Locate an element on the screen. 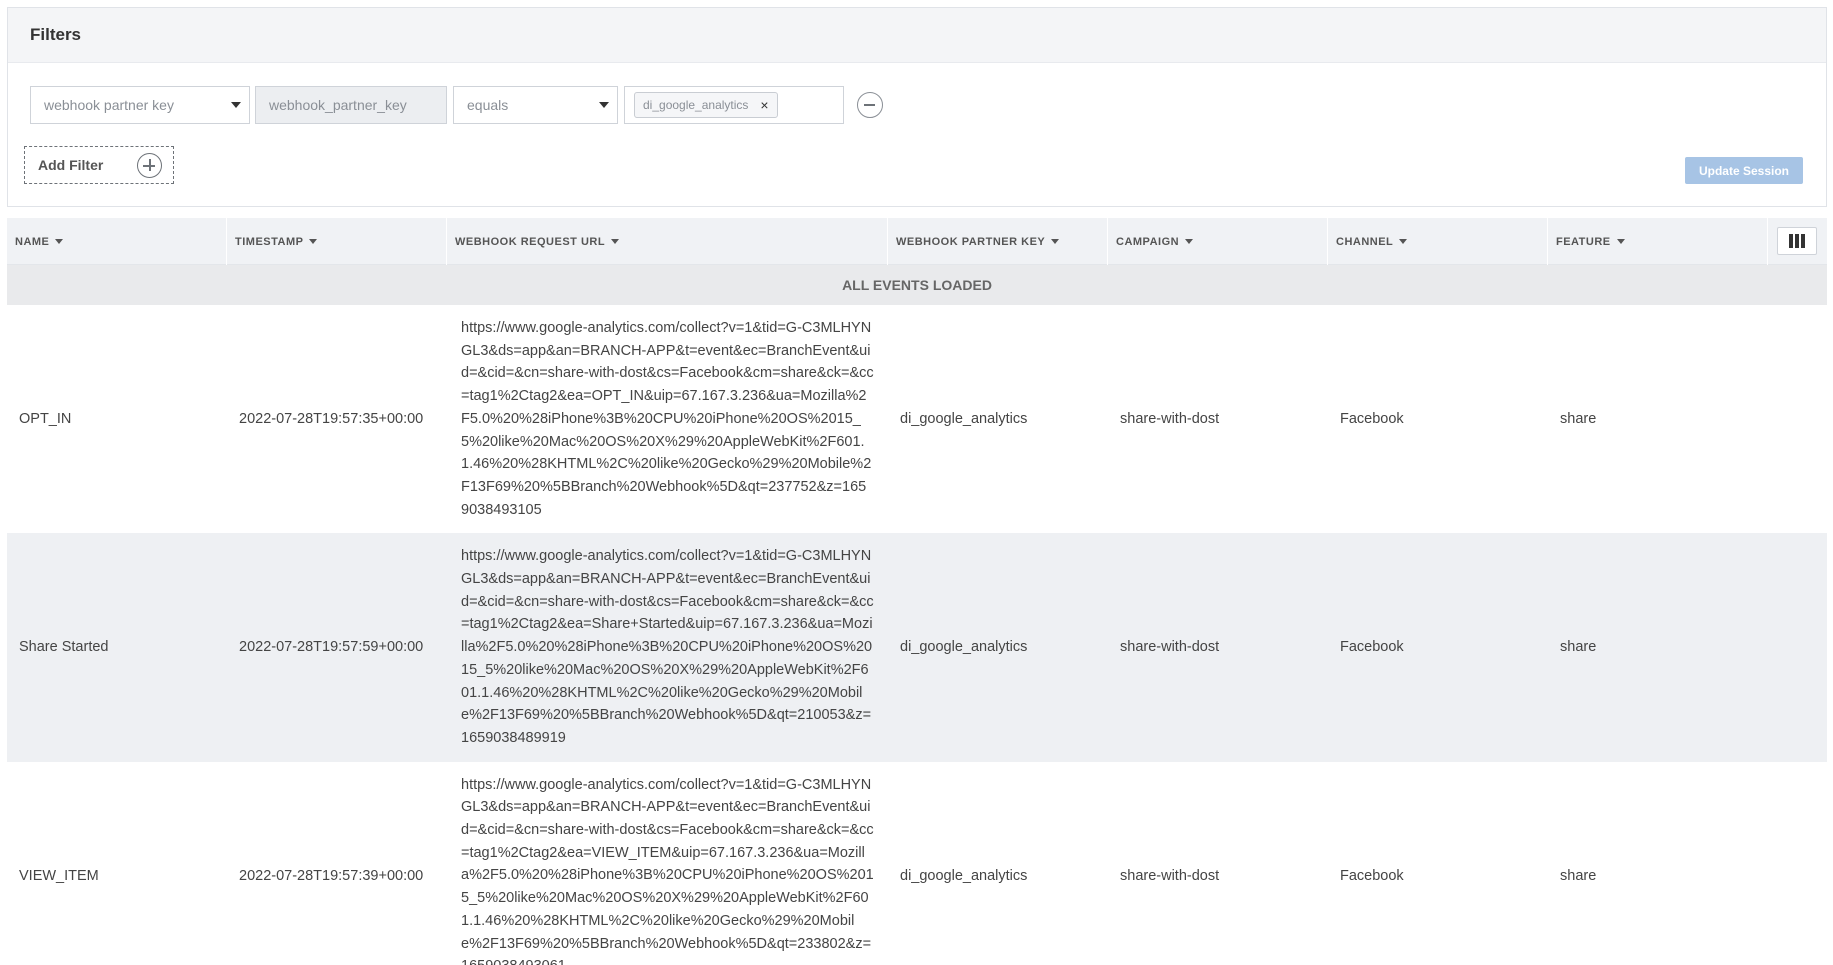 This screenshot has width=1833, height=965. cell-timestamp: 2022-07-28T19:57:59+00:00 is located at coordinates (331, 647).